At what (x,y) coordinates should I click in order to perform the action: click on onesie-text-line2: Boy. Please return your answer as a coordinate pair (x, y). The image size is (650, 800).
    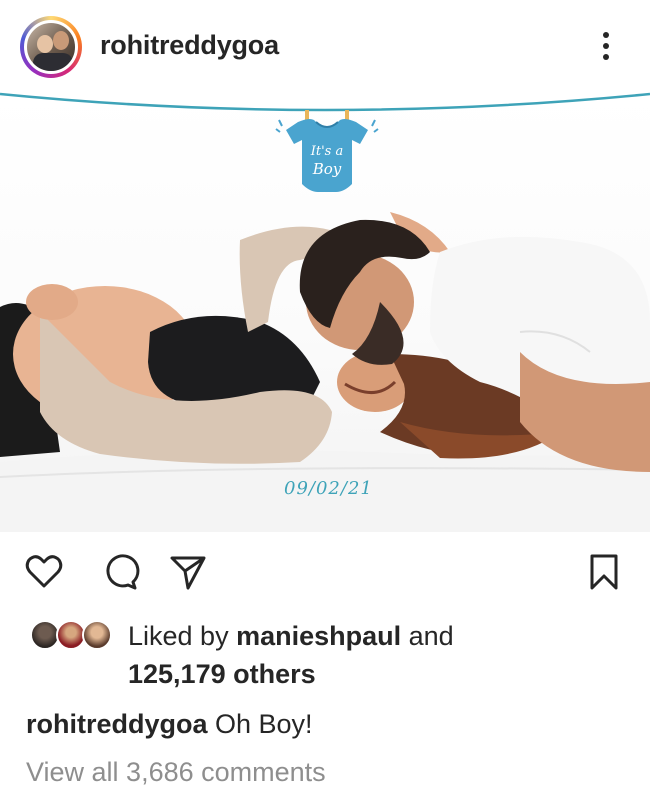
    Looking at the image, I should click on (327, 169).